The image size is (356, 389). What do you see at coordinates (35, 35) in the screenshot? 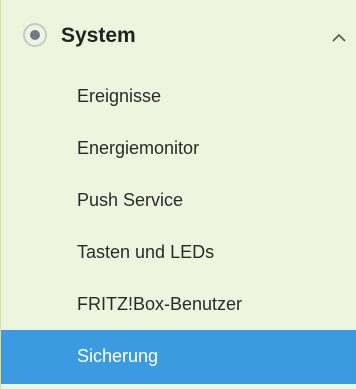
I see `radio-dot-icon` at bounding box center [35, 35].